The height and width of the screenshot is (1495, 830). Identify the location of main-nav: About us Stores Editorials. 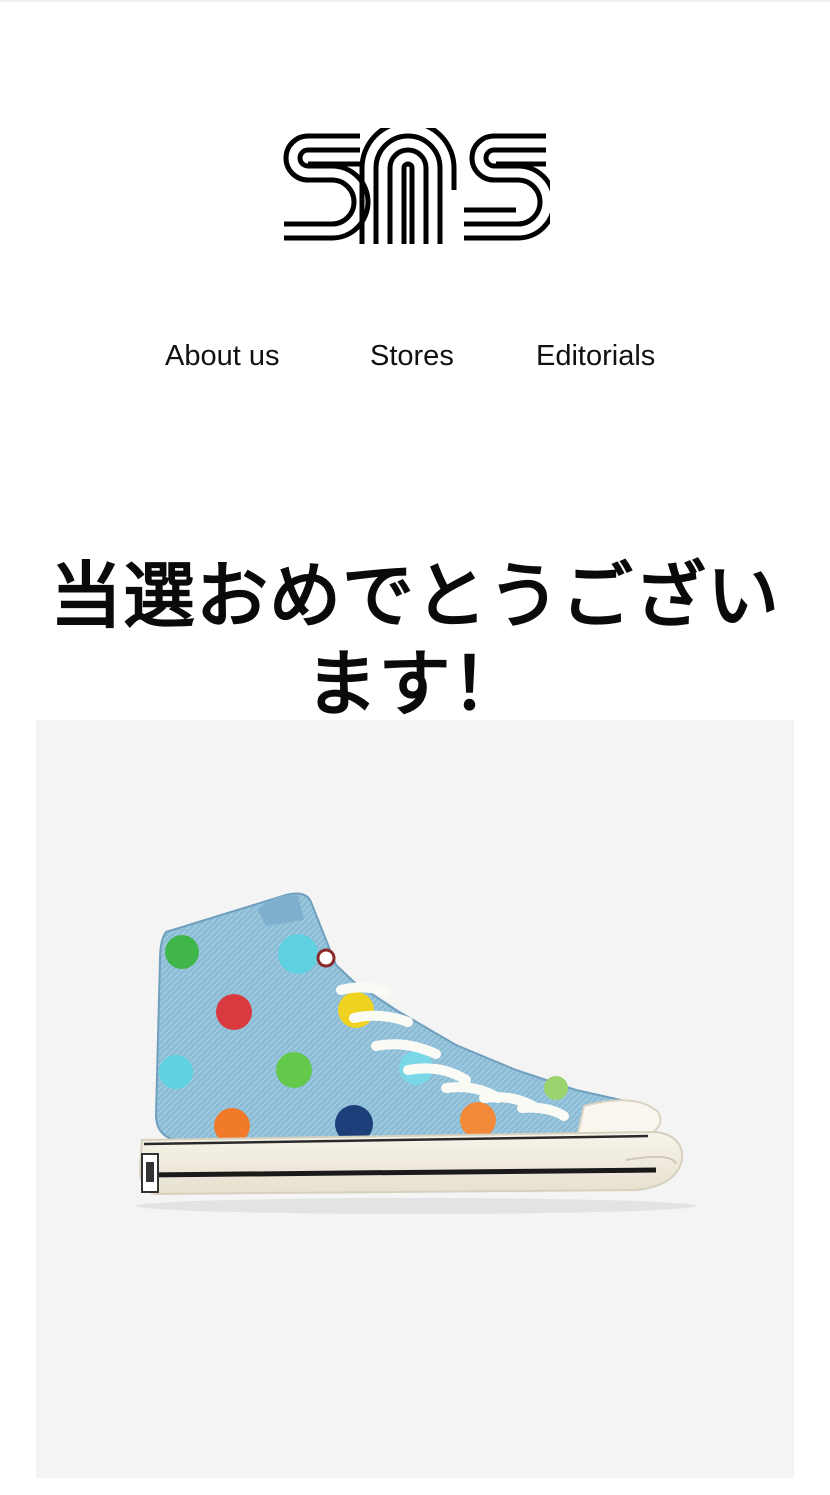
(415, 356).